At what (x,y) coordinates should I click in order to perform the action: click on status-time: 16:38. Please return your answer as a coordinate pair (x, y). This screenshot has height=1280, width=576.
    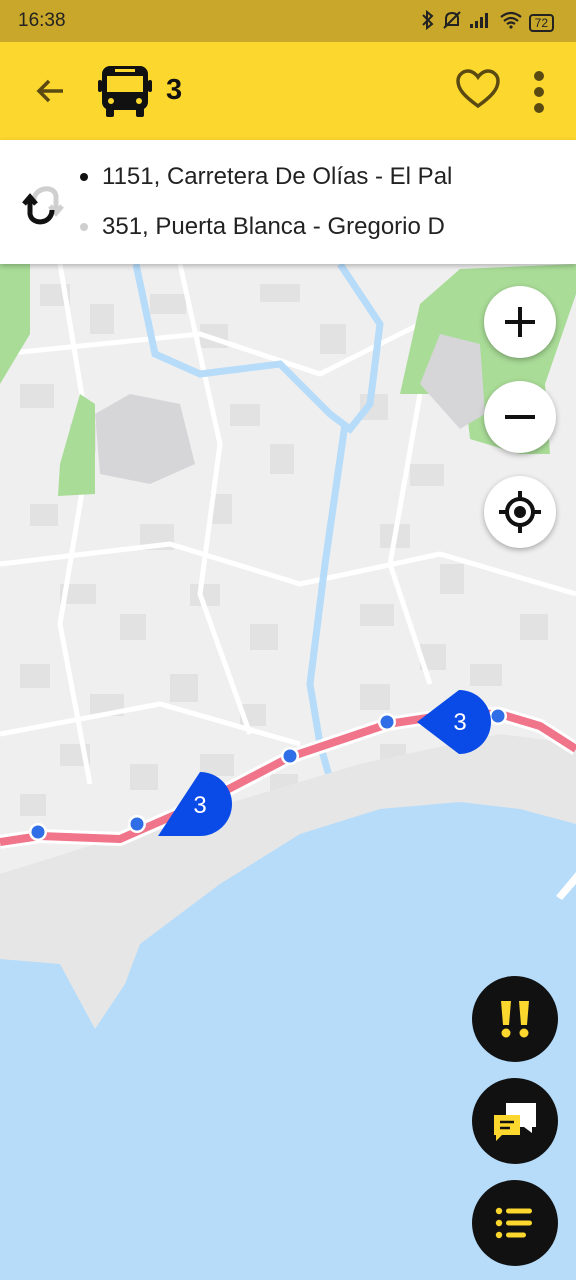
    Looking at the image, I should click on (42, 20).